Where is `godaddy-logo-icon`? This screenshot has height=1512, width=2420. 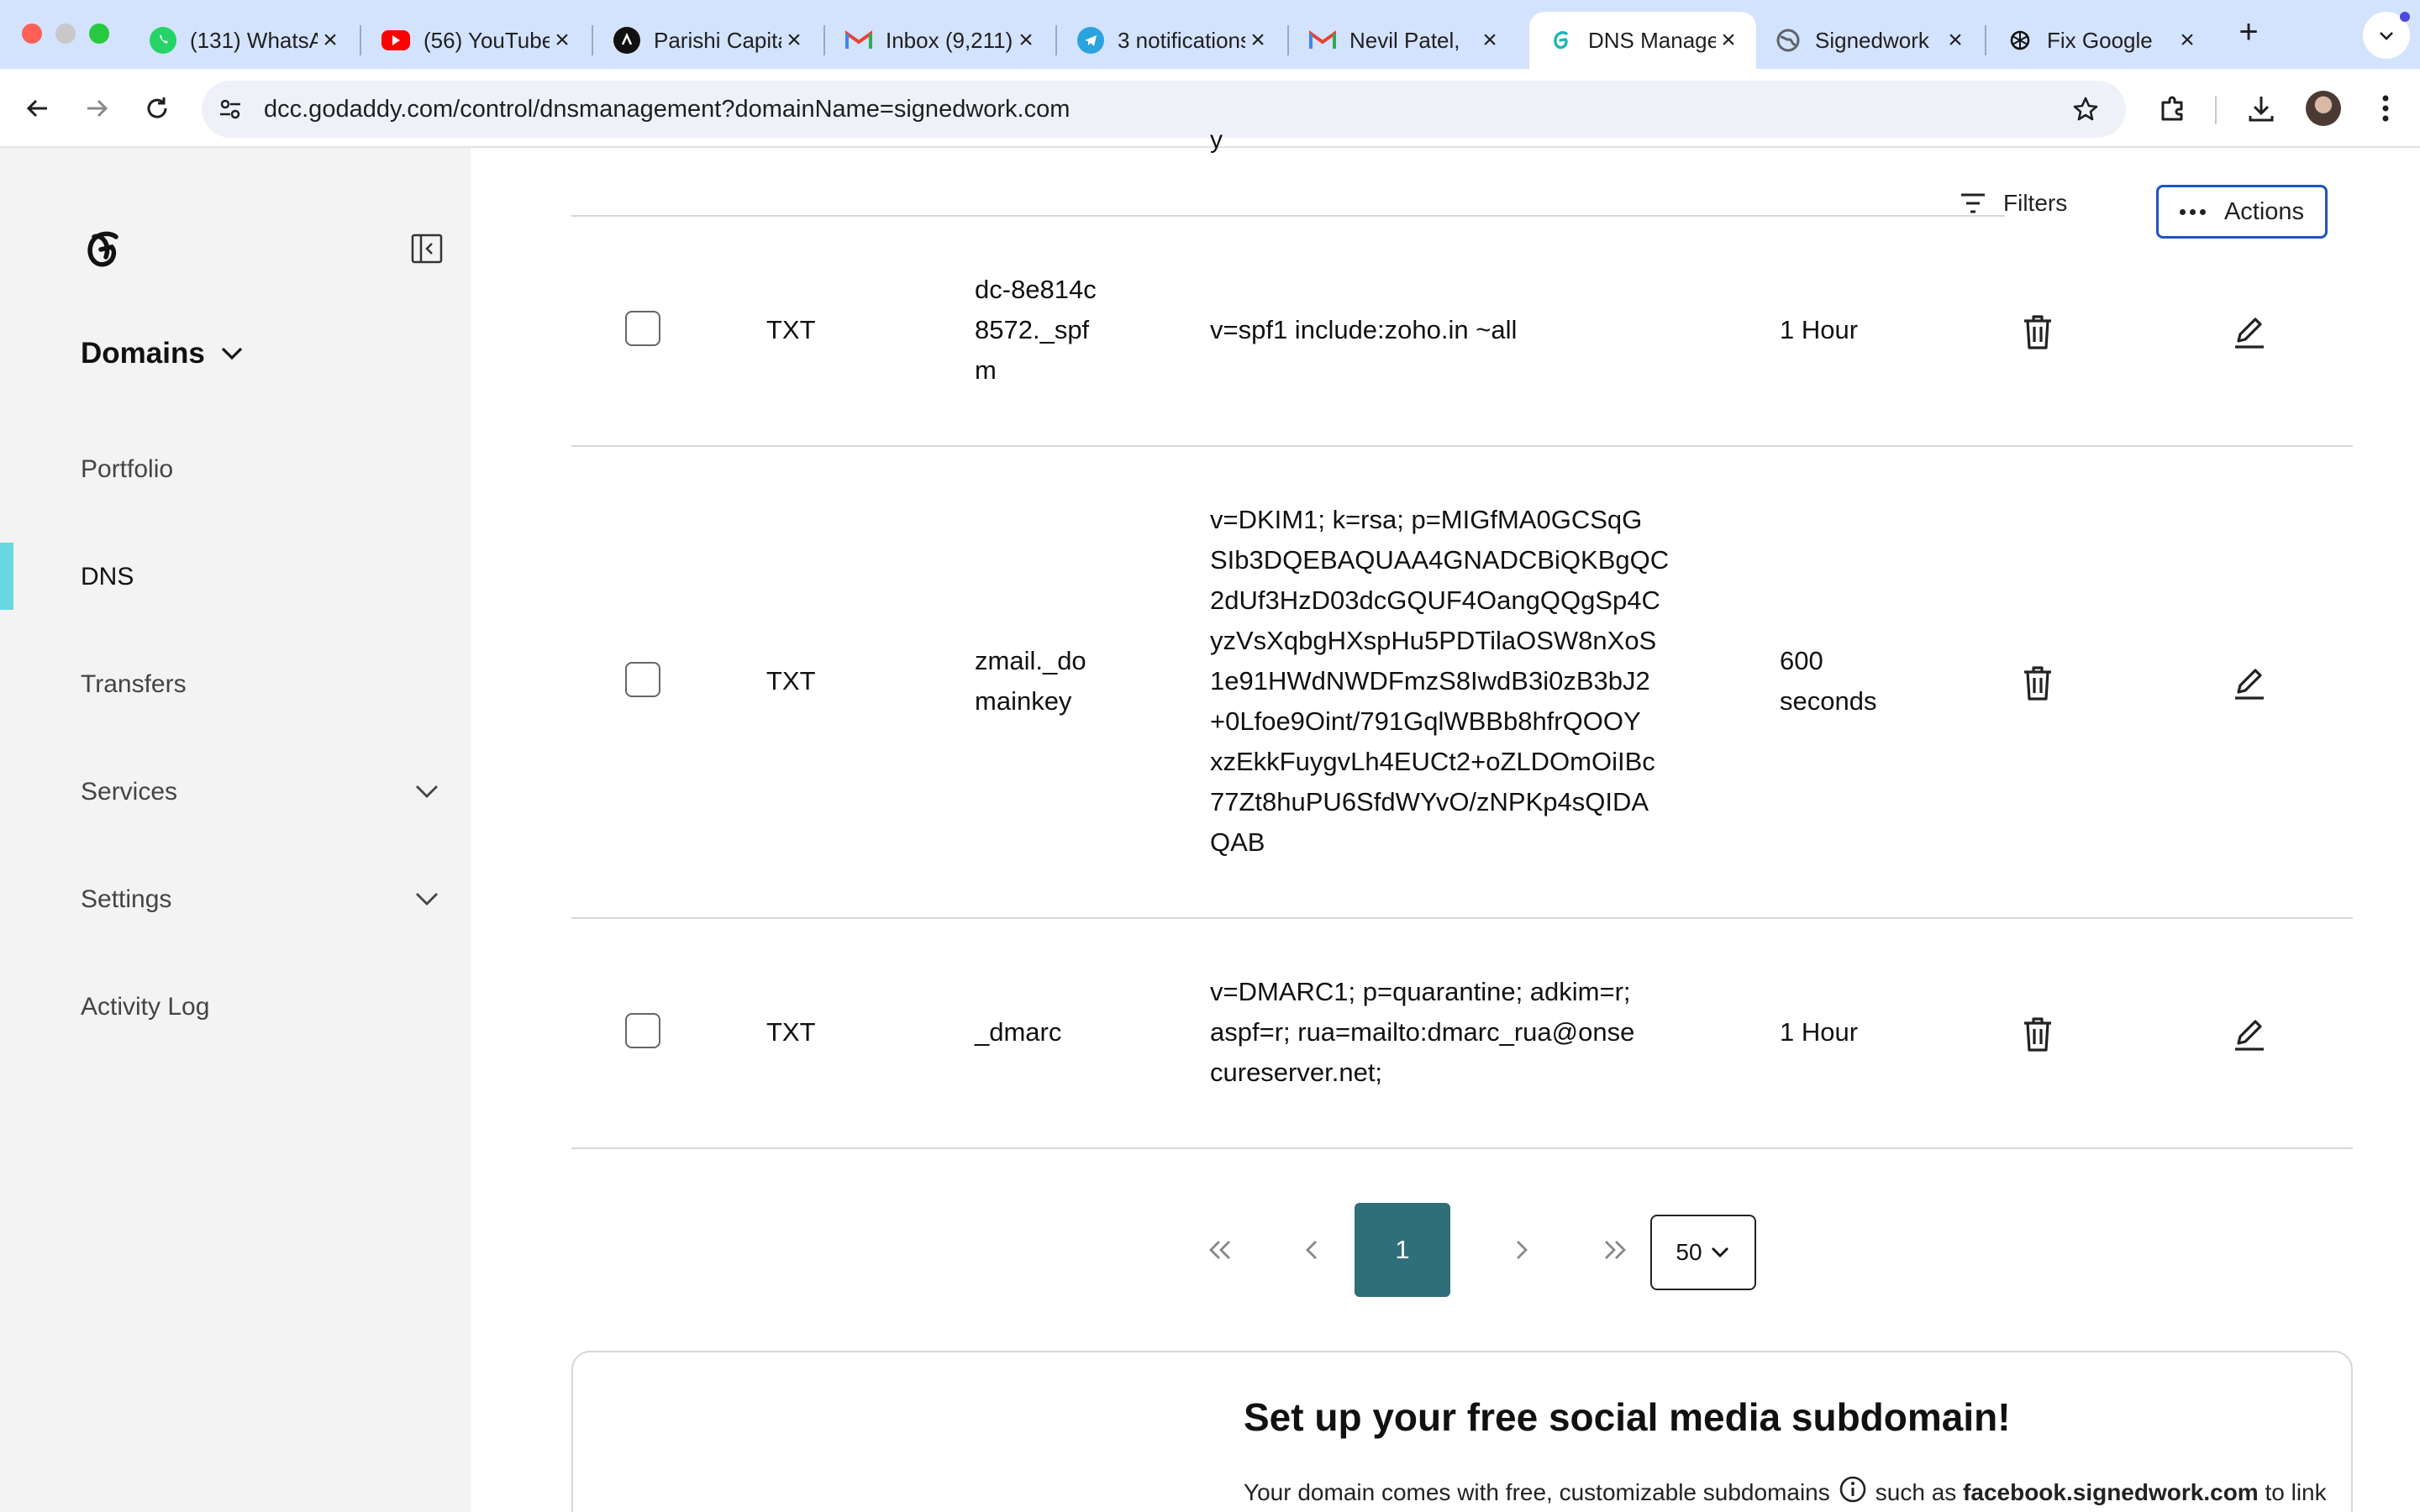
godaddy-logo-icon is located at coordinates (104, 250).